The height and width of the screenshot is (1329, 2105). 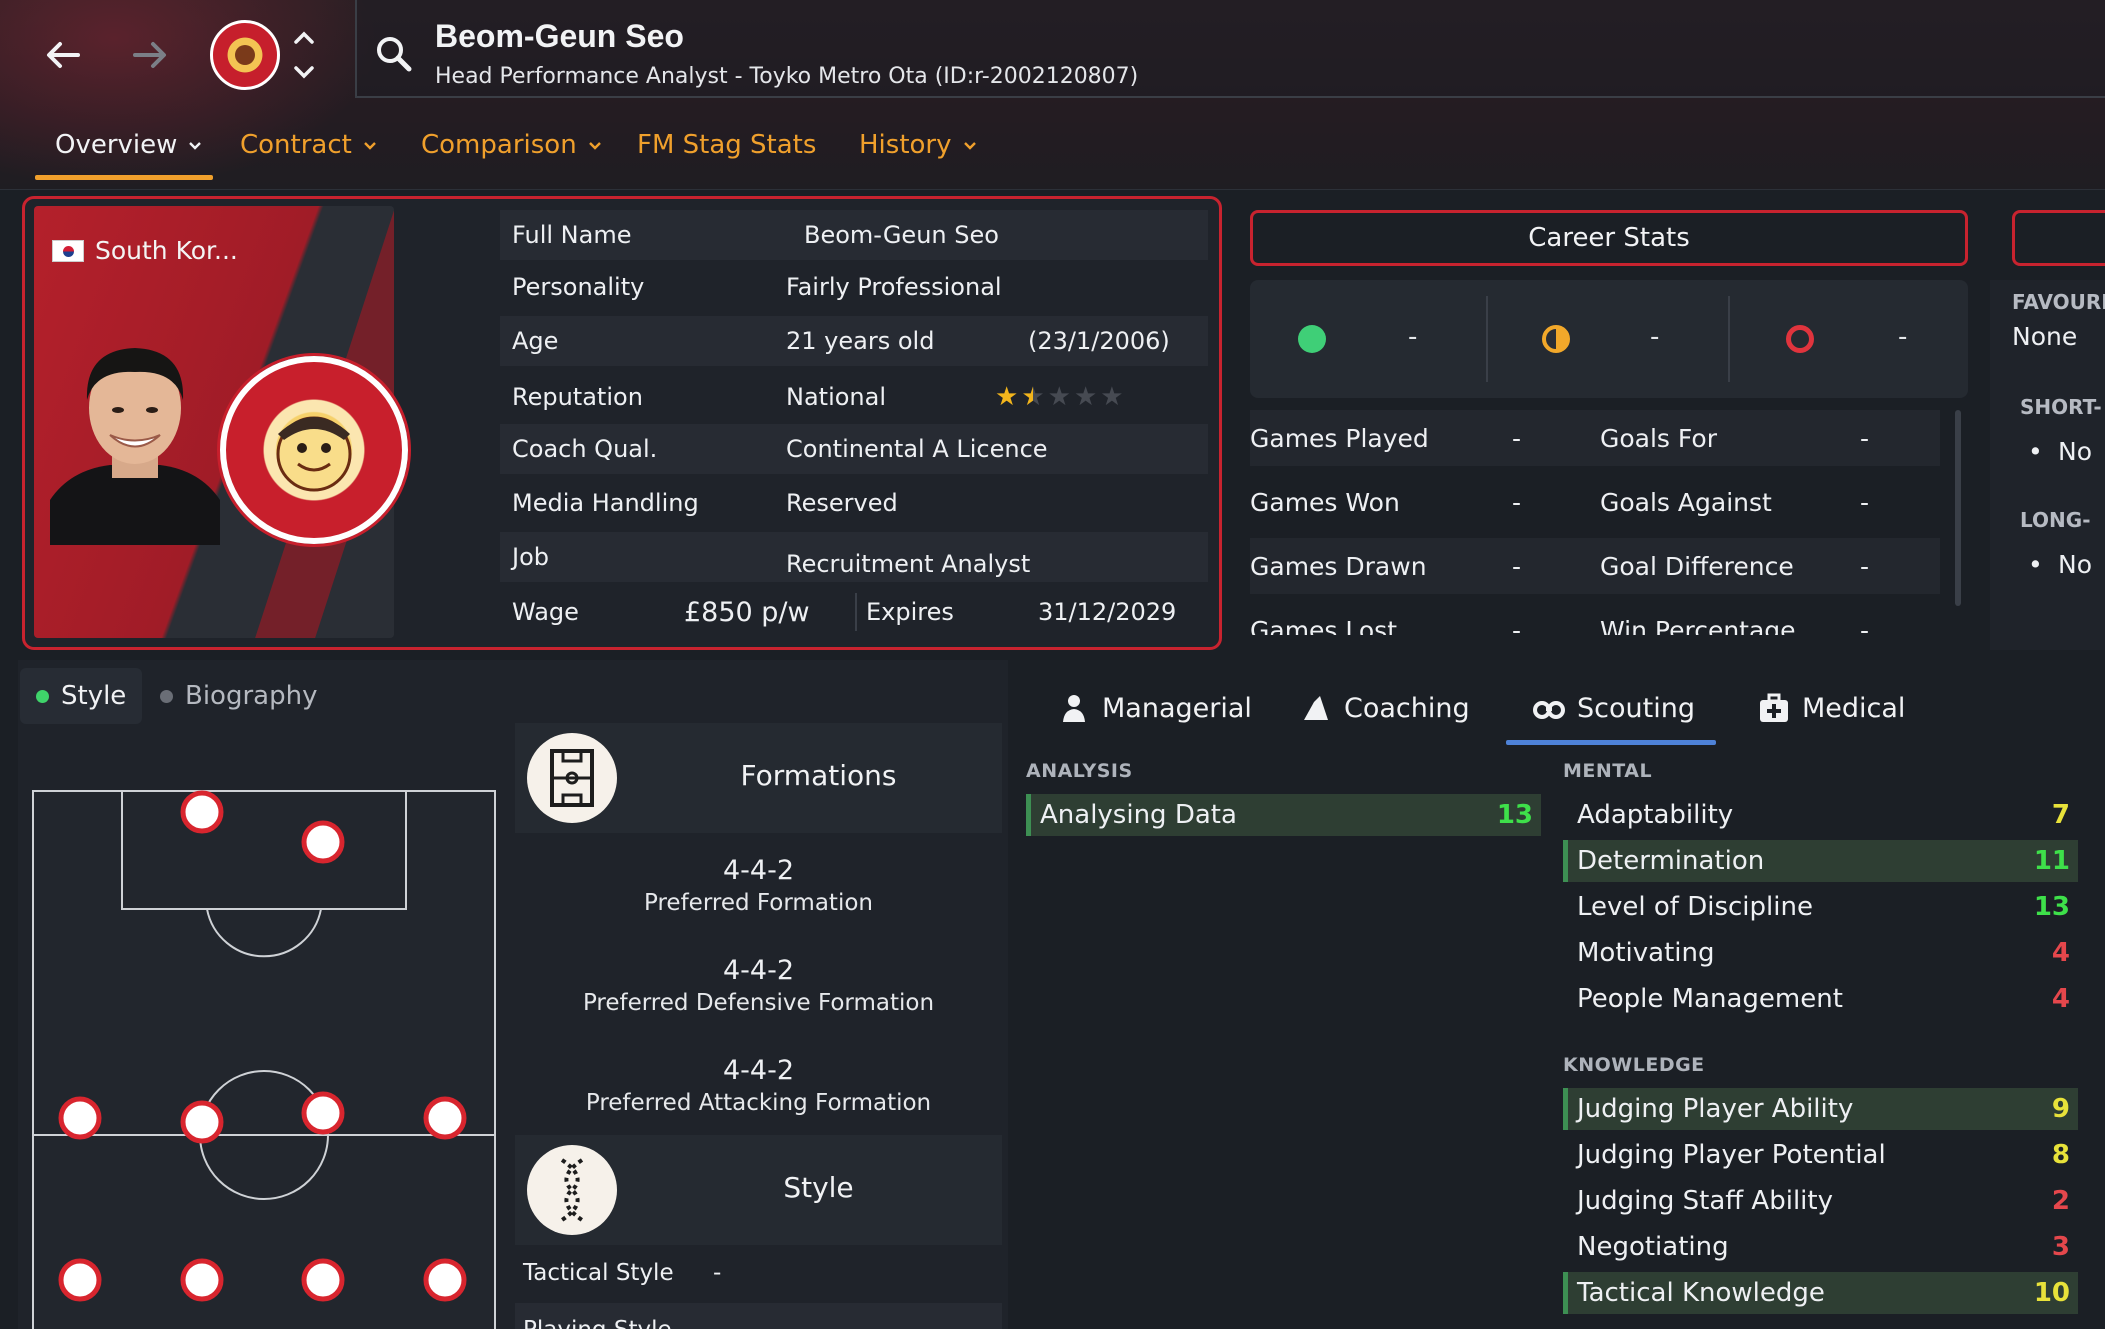 What do you see at coordinates (1958, 508) in the screenshot?
I see `career-scrollbar` at bounding box center [1958, 508].